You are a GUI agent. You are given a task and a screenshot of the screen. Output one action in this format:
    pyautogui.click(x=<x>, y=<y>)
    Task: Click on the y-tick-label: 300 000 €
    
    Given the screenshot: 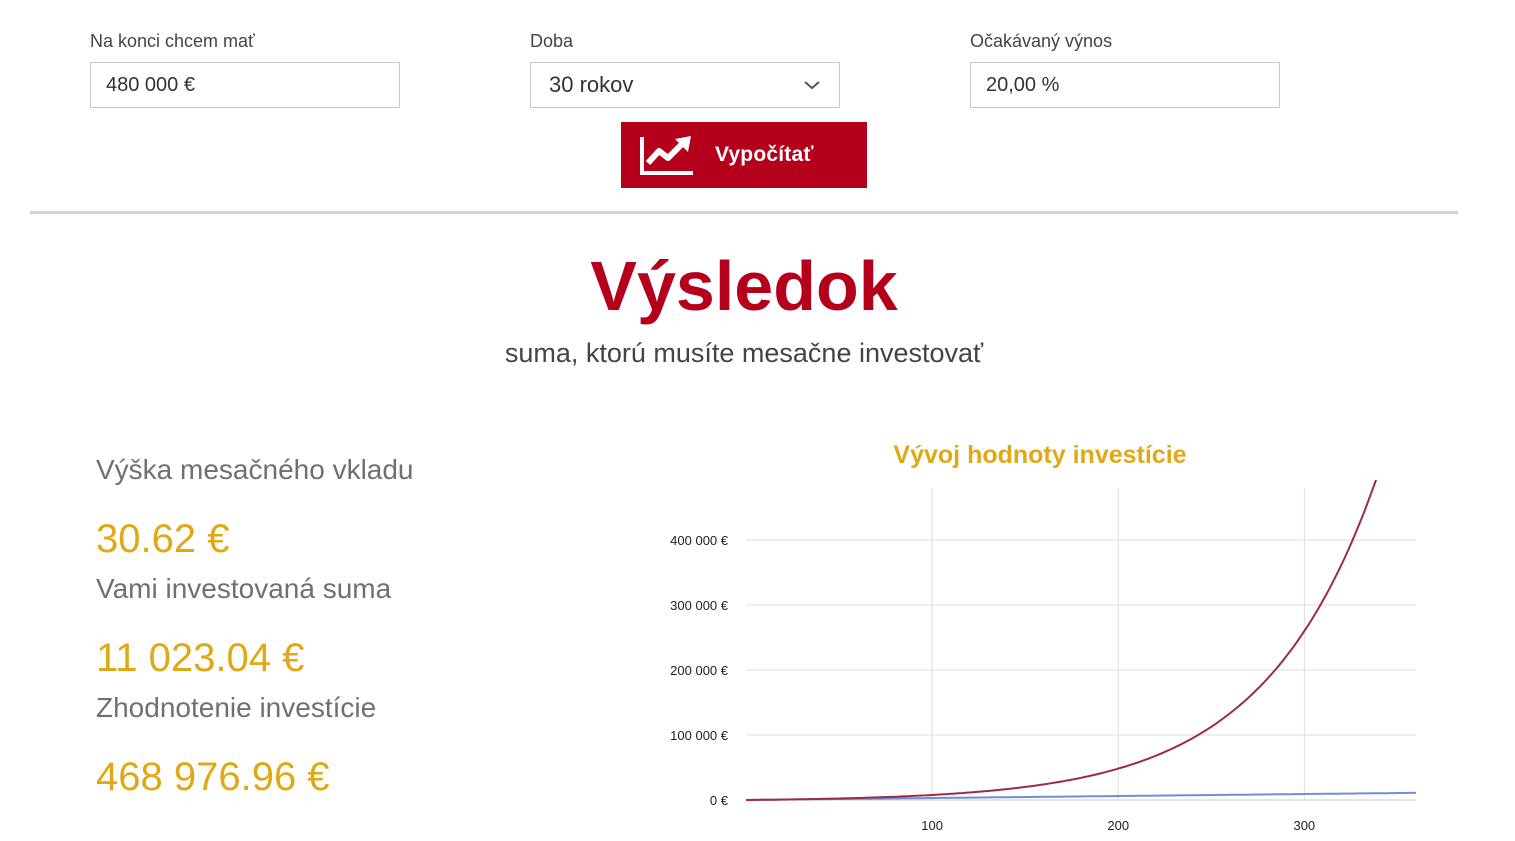 What is the action you would take?
    pyautogui.click(x=699, y=605)
    